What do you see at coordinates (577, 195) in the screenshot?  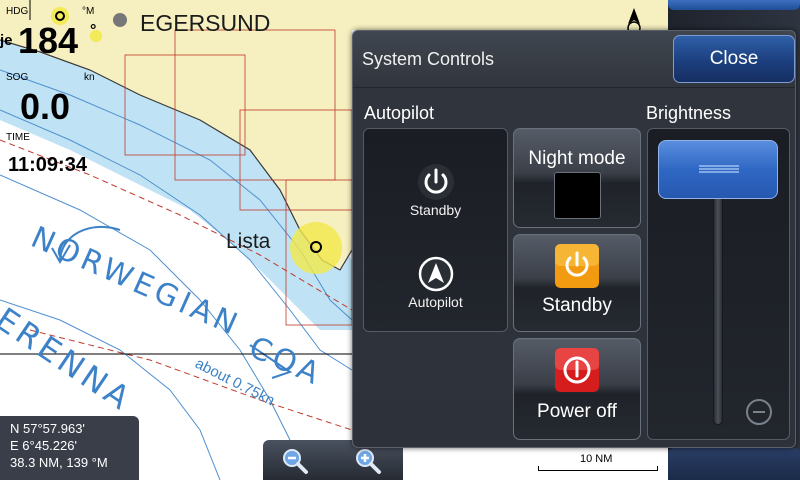 I see `night-mode-checkbox` at bounding box center [577, 195].